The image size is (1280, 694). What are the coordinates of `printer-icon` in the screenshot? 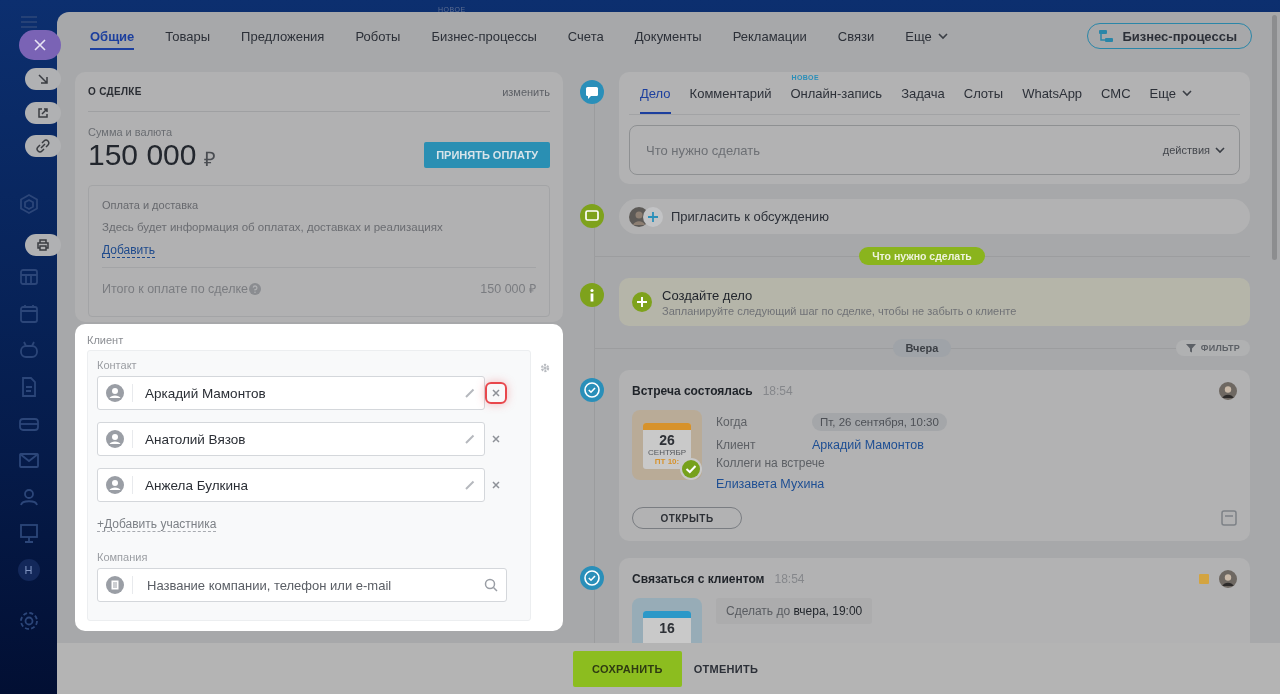 It's located at (43, 245).